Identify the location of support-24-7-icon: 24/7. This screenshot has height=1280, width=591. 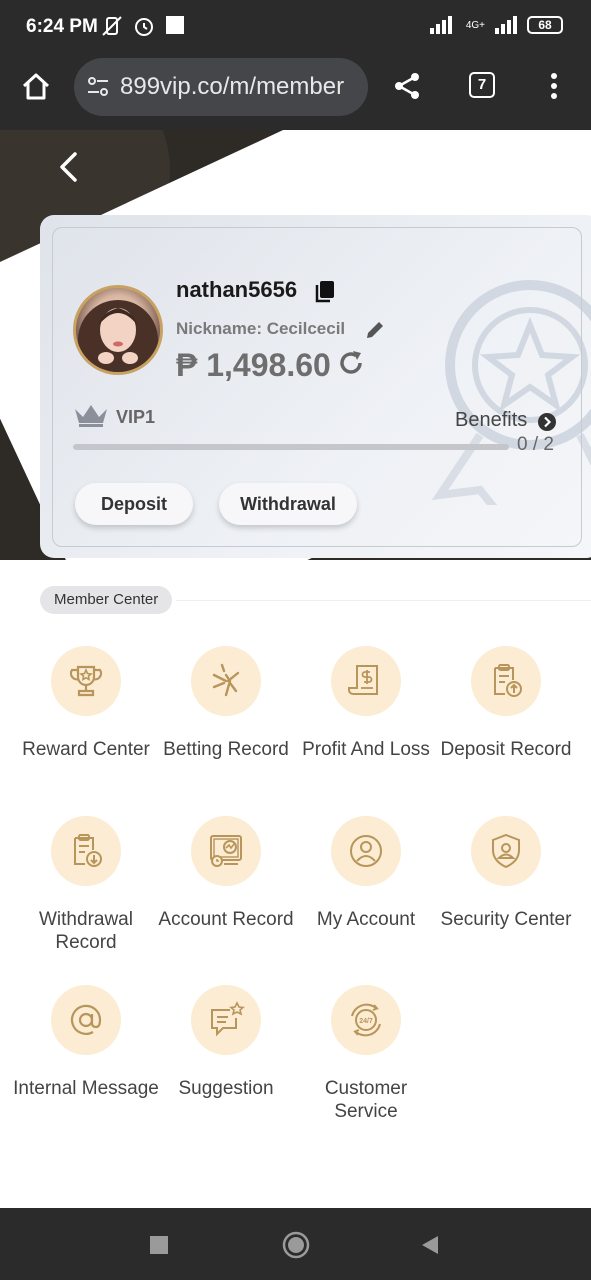
(366, 1020).